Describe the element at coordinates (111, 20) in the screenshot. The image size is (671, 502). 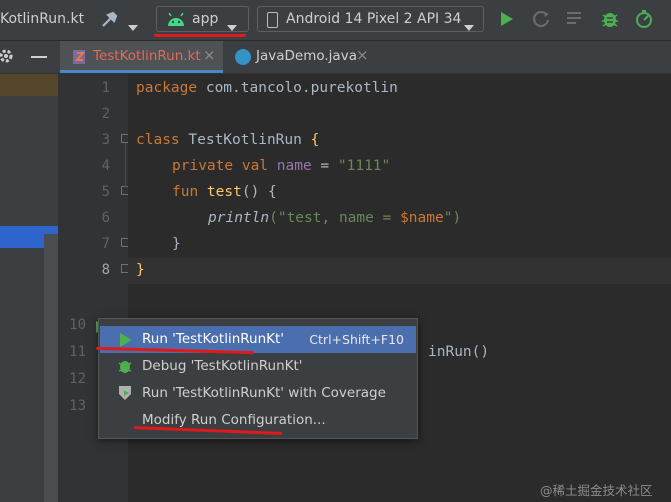
I see `build-hammer-icon` at that location.